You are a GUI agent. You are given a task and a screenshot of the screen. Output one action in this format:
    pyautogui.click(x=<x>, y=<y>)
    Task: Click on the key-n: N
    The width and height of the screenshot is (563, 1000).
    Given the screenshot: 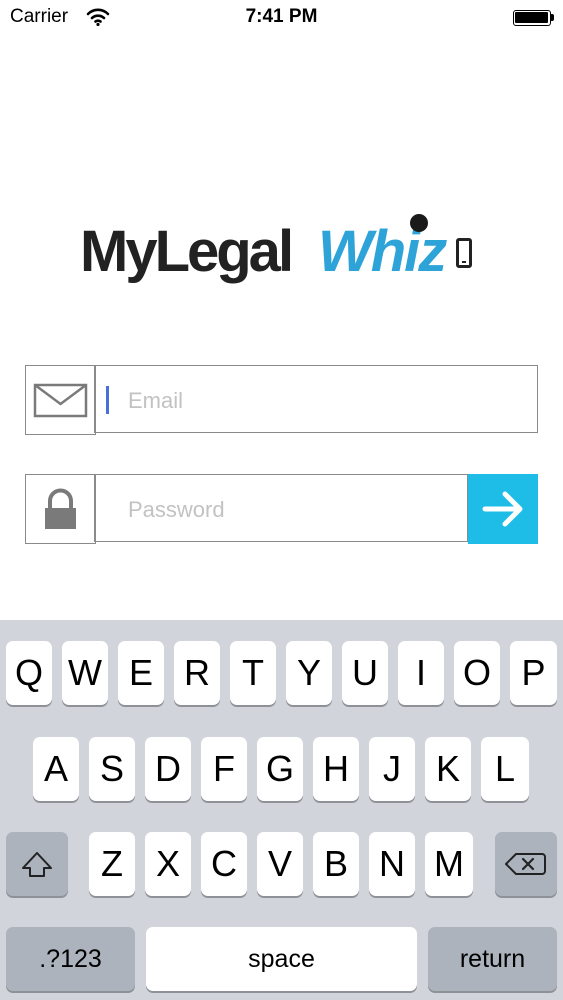 What is the action you would take?
    pyautogui.click(x=392, y=864)
    